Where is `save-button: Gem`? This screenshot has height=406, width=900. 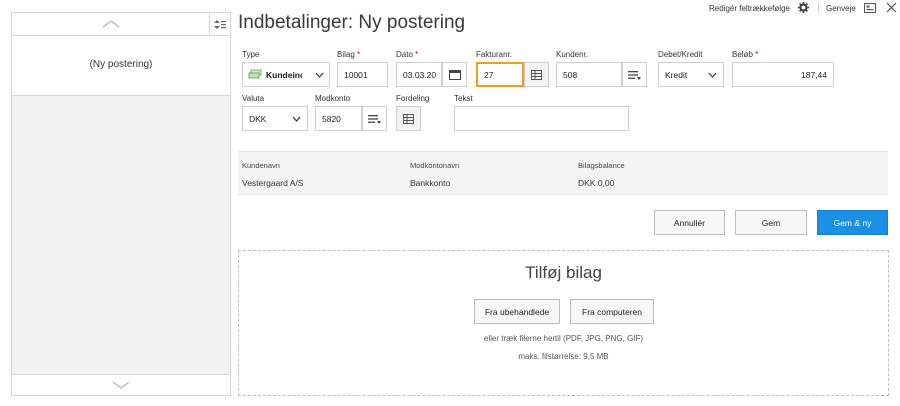 save-button: Gem is located at coordinates (771, 222).